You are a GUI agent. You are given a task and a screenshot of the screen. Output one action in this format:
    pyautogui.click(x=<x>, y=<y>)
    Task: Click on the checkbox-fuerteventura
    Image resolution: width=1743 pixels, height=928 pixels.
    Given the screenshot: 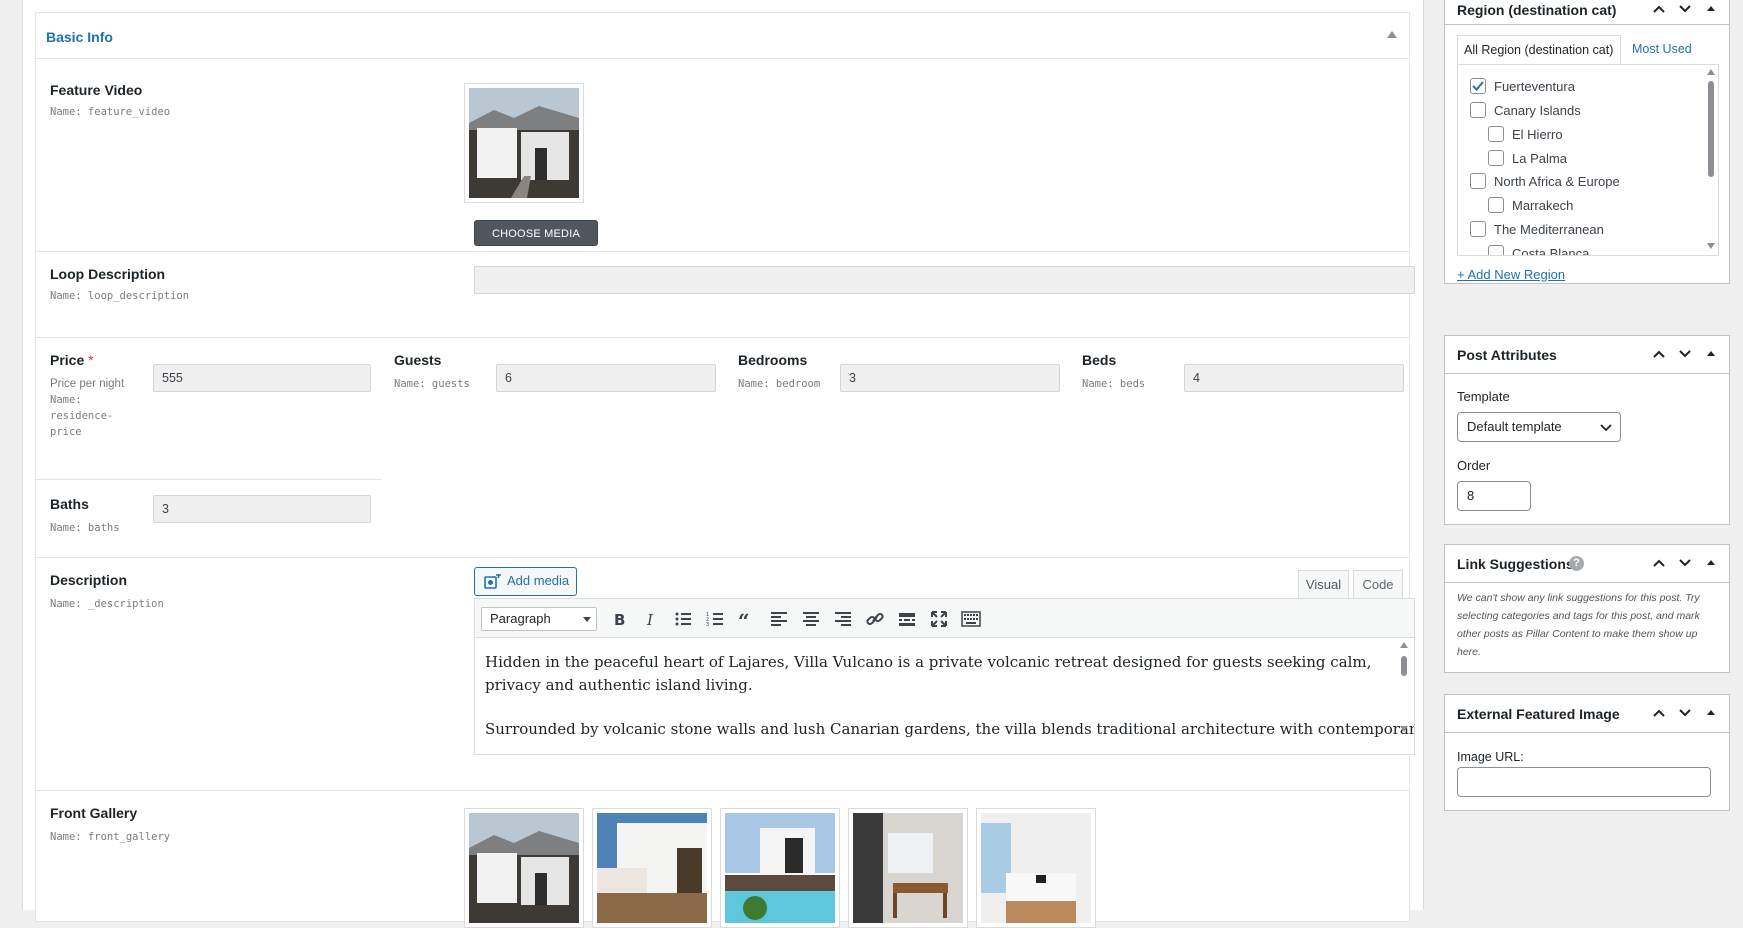 What is the action you would take?
    pyautogui.click(x=1478, y=86)
    